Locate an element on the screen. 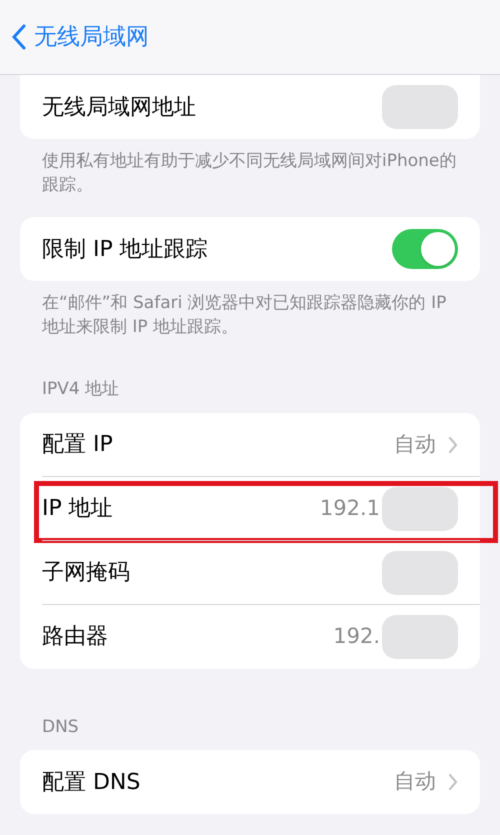  row-label: 无线局域网地址 is located at coordinates (119, 108).